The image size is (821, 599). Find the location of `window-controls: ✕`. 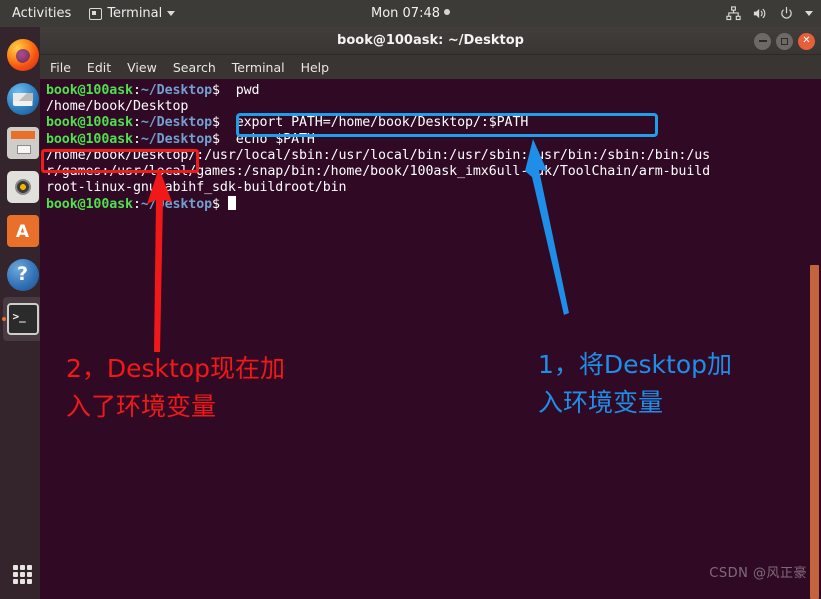

window-controls: ✕ is located at coordinates (784, 41).